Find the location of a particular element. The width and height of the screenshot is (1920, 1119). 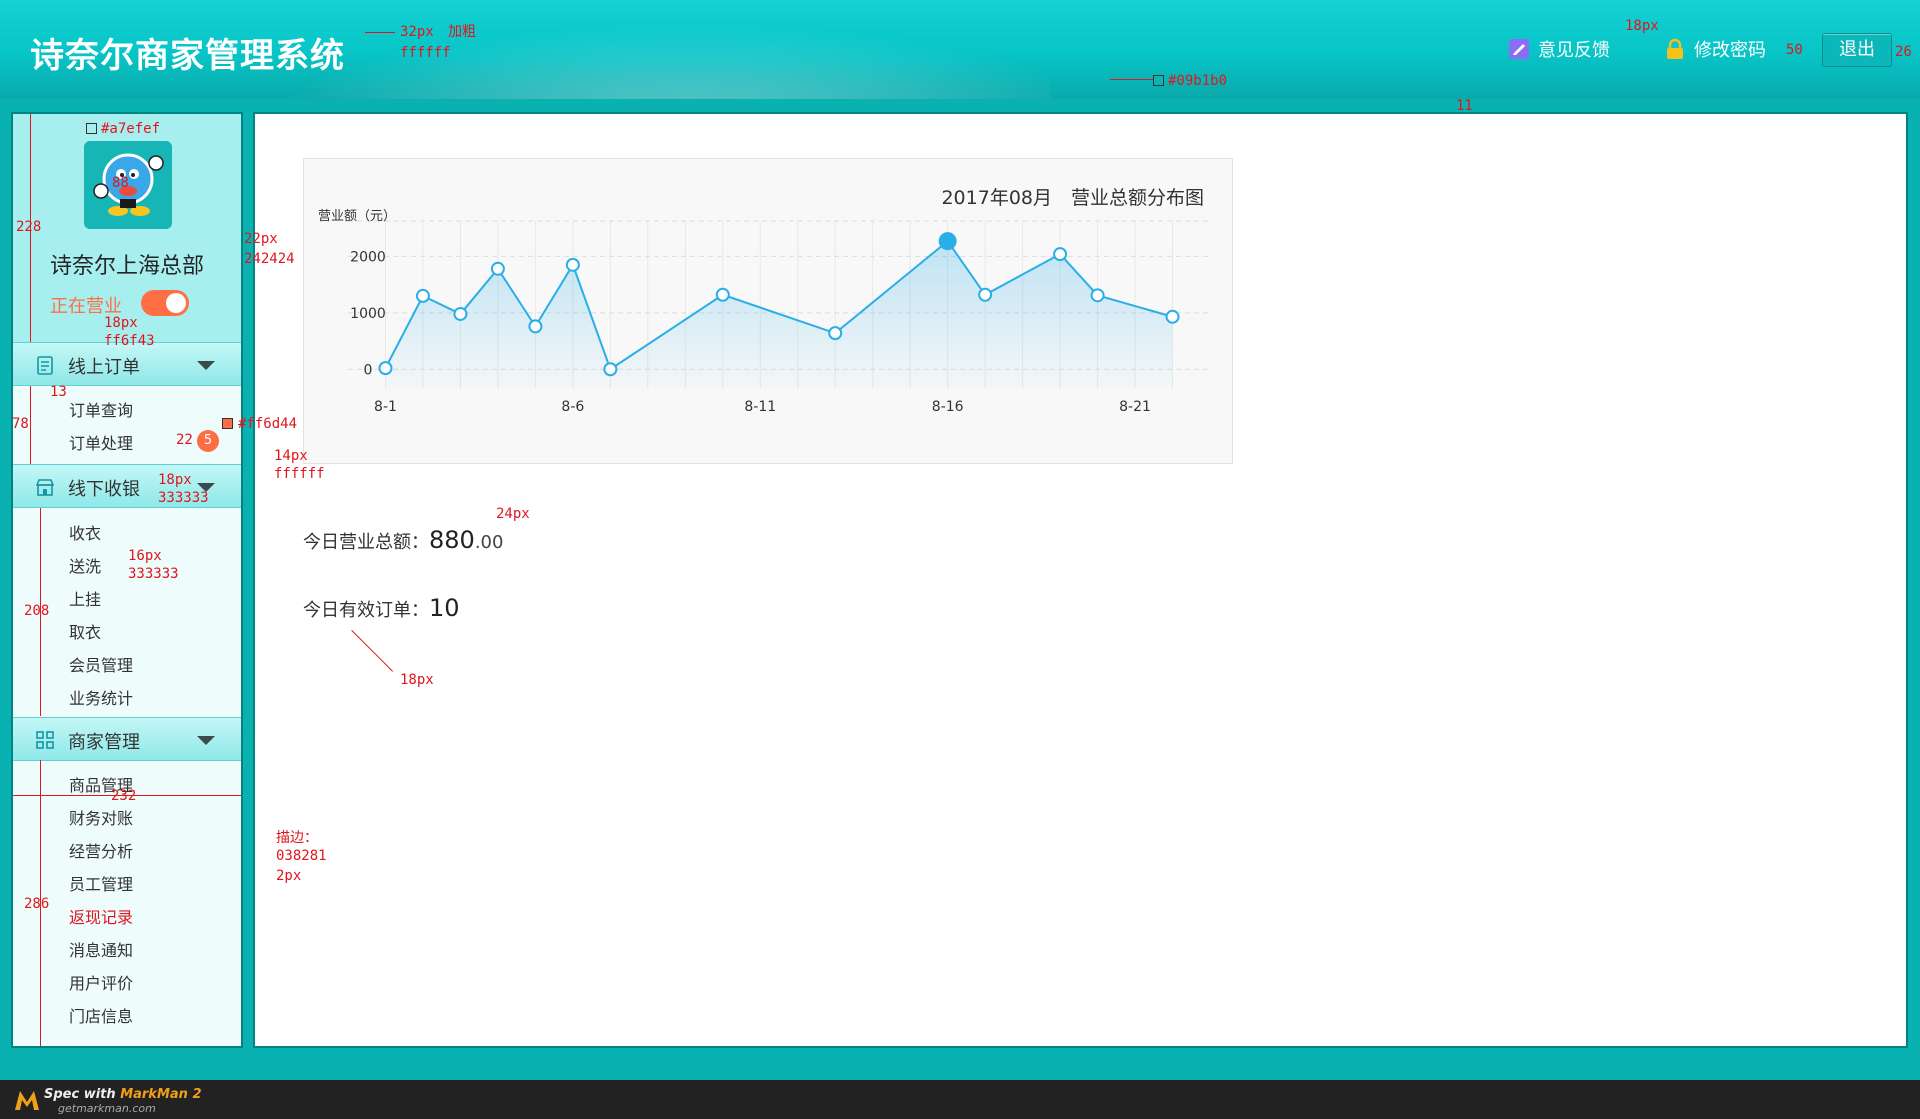

menu-item-notifications: 消息通知 is located at coordinates (101, 949).